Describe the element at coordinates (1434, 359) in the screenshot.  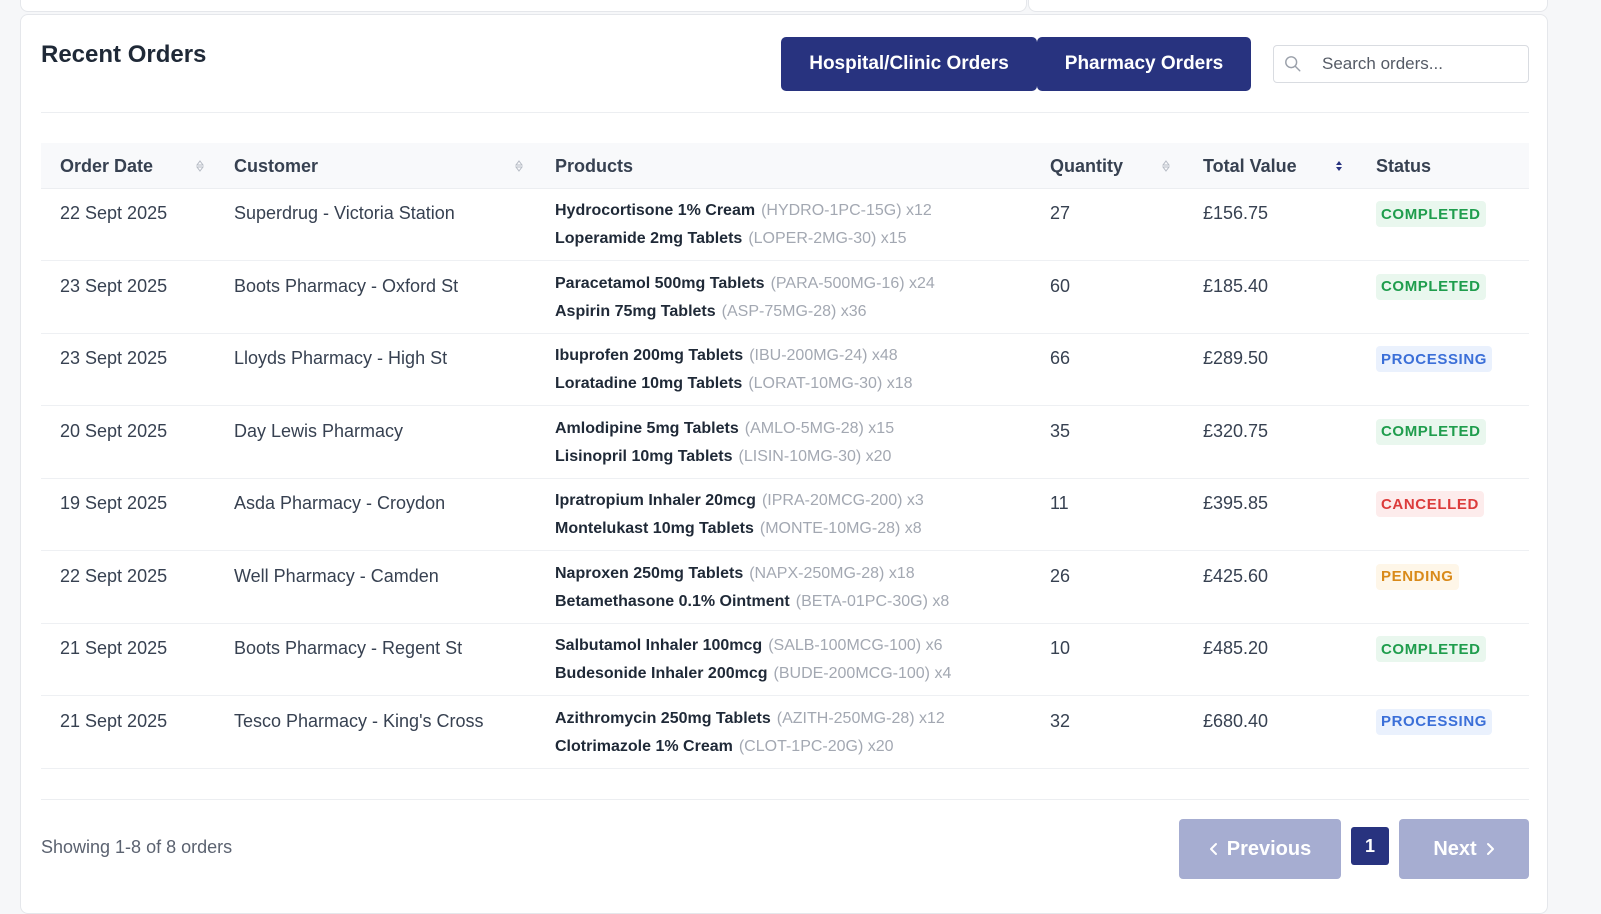
I see `status-badge: PROCESSING` at that location.